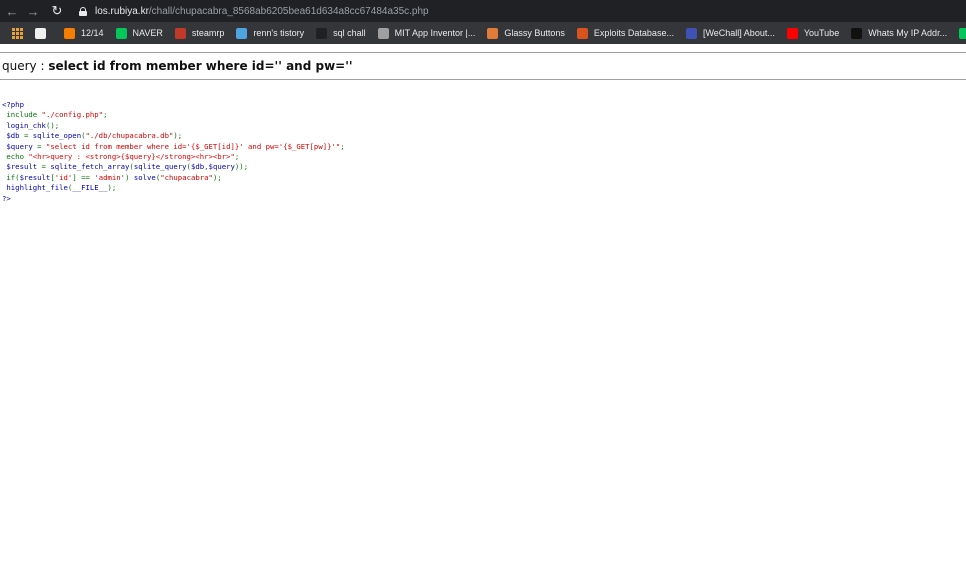 This screenshot has height=564, width=966. What do you see at coordinates (180, 33) in the screenshot?
I see `steam-icon` at bounding box center [180, 33].